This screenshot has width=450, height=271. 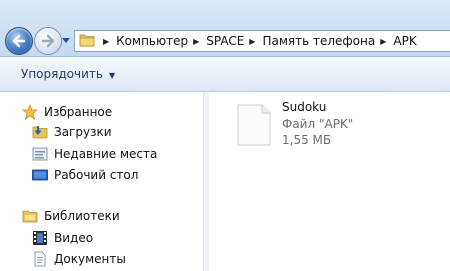 What do you see at coordinates (307, 140) in the screenshot?
I see `file-size: 1,55 МБ` at bounding box center [307, 140].